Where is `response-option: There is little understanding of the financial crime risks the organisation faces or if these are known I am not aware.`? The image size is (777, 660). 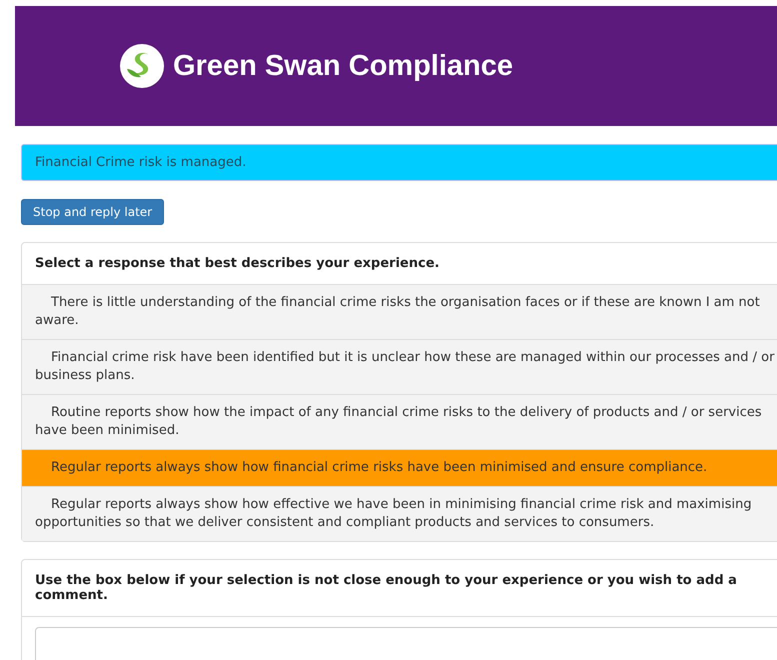
response-option: There is little understanding of the financial crime risks the organisation faces or if these are known I am not aware. is located at coordinates (399, 312).